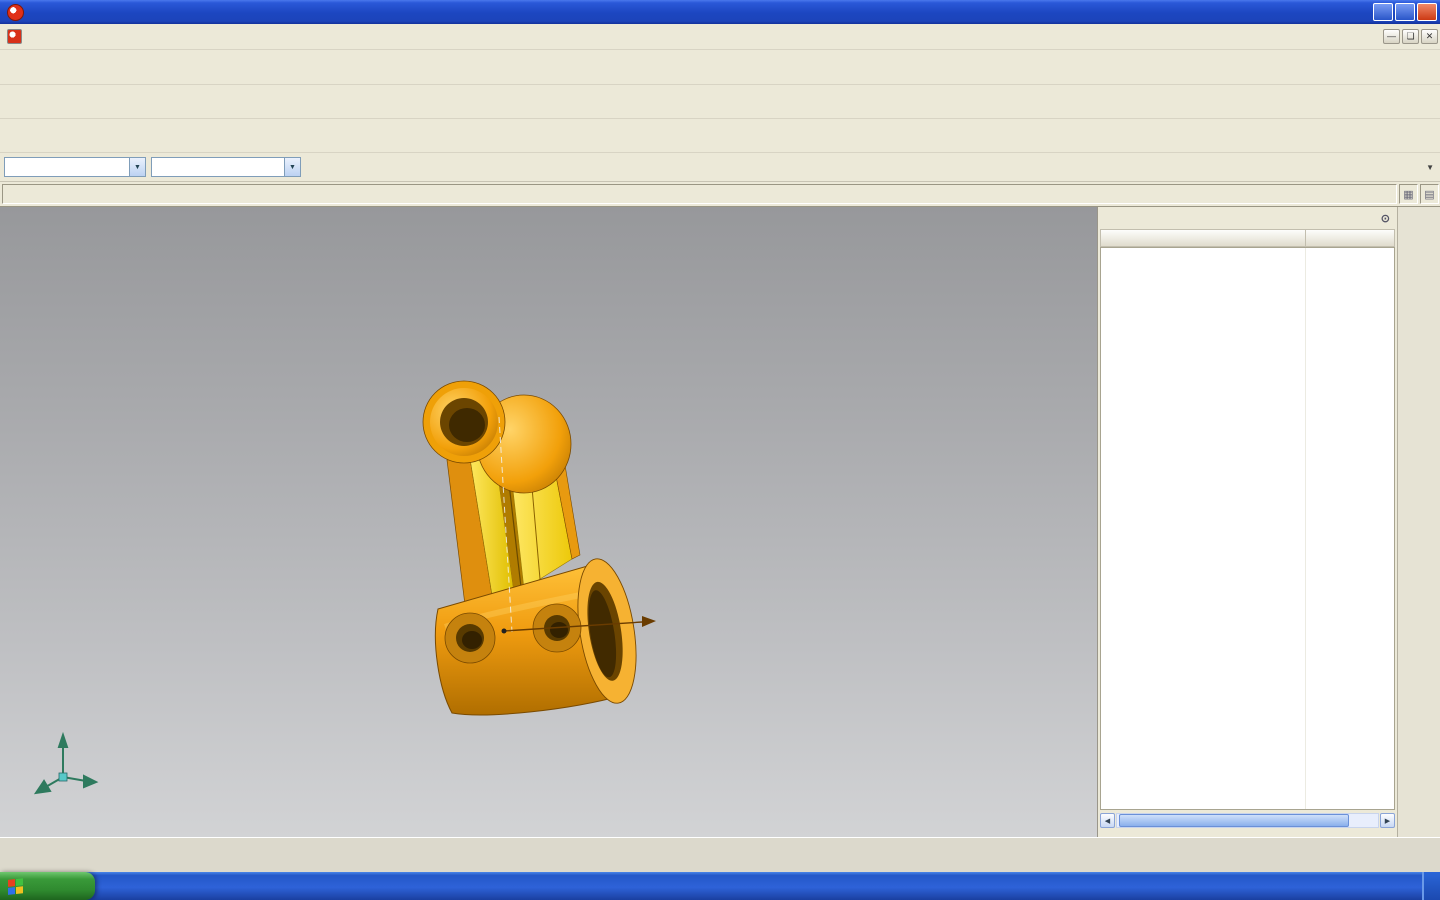  What do you see at coordinates (720, 886) in the screenshot?
I see `windows-taskbar` at bounding box center [720, 886].